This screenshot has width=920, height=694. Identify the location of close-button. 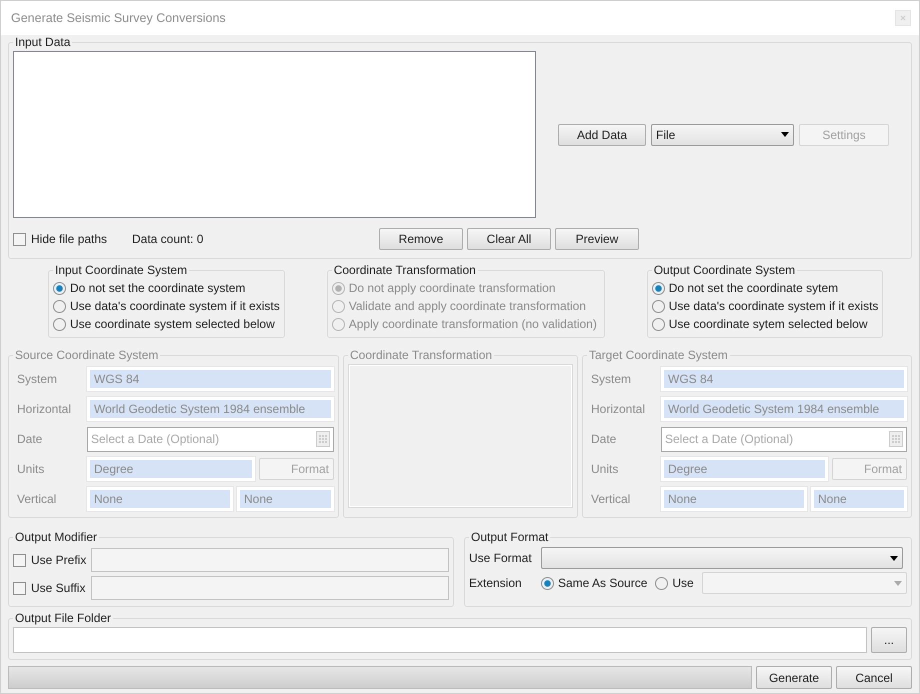
(903, 18).